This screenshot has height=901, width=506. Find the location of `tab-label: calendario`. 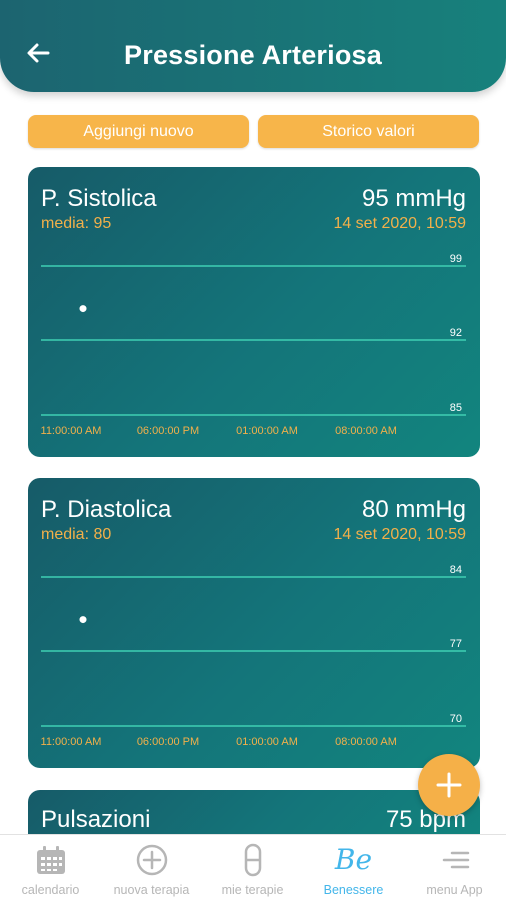

tab-label: calendario is located at coordinates (50, 890).